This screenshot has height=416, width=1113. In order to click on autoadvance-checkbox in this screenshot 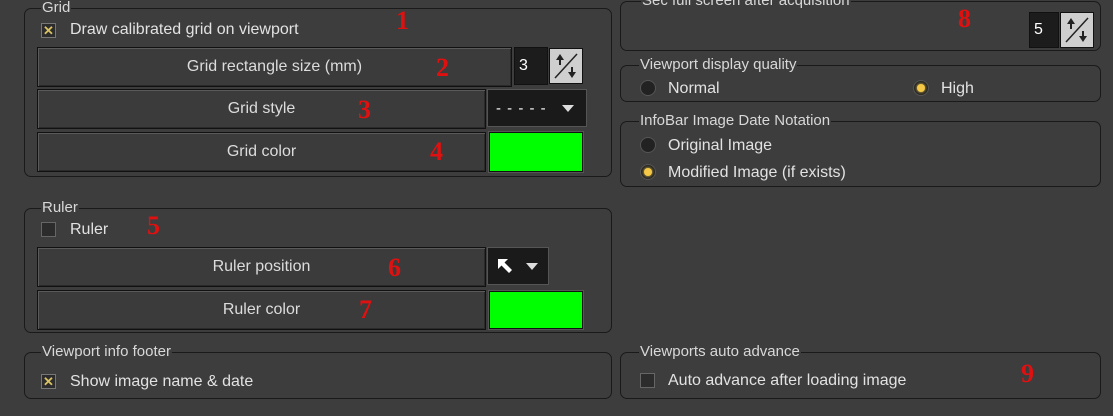, I will do `click(647, 380)`.